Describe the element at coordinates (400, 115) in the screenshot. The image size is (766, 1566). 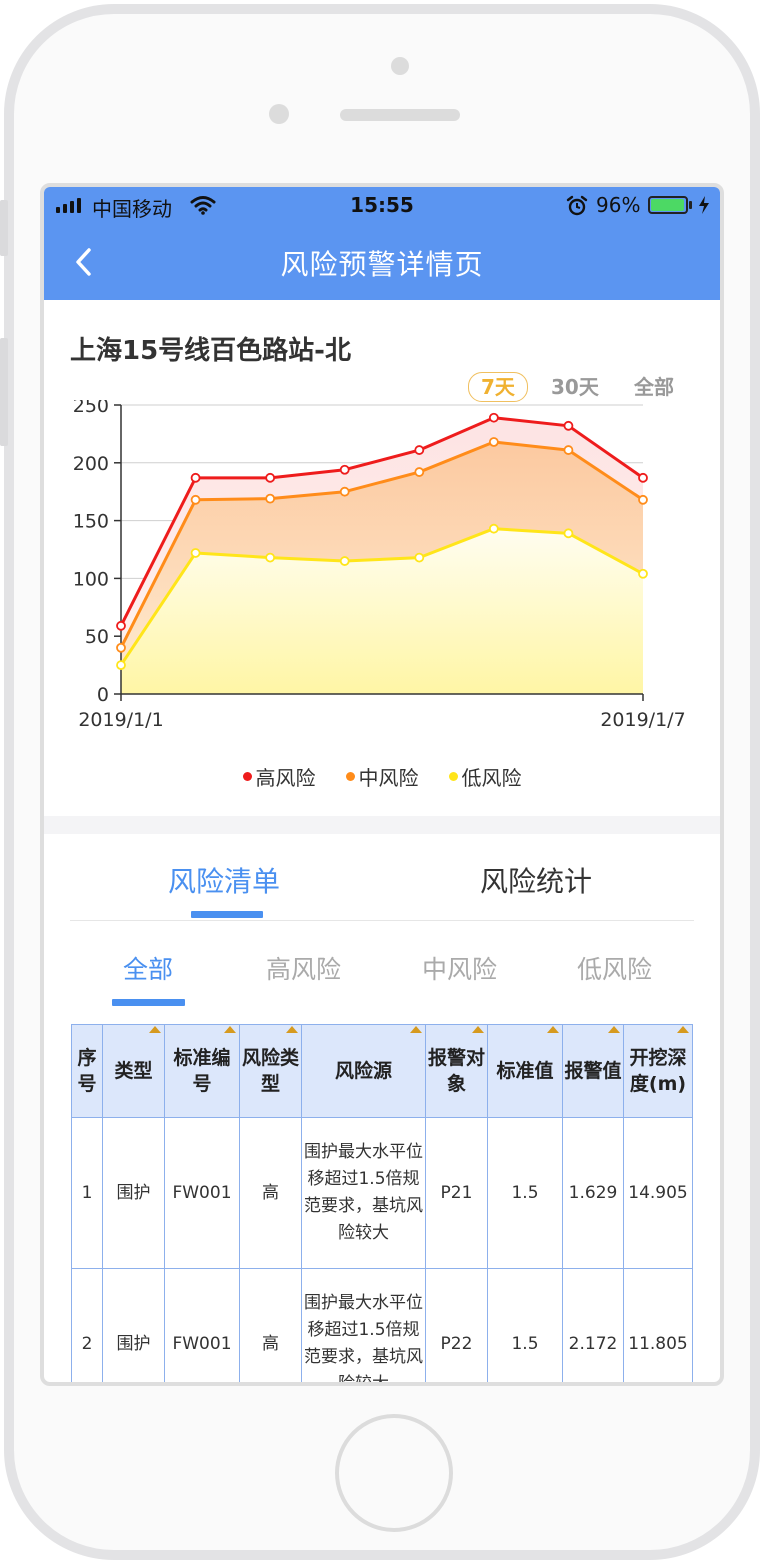
I see `earpiece-speaker` at that location.